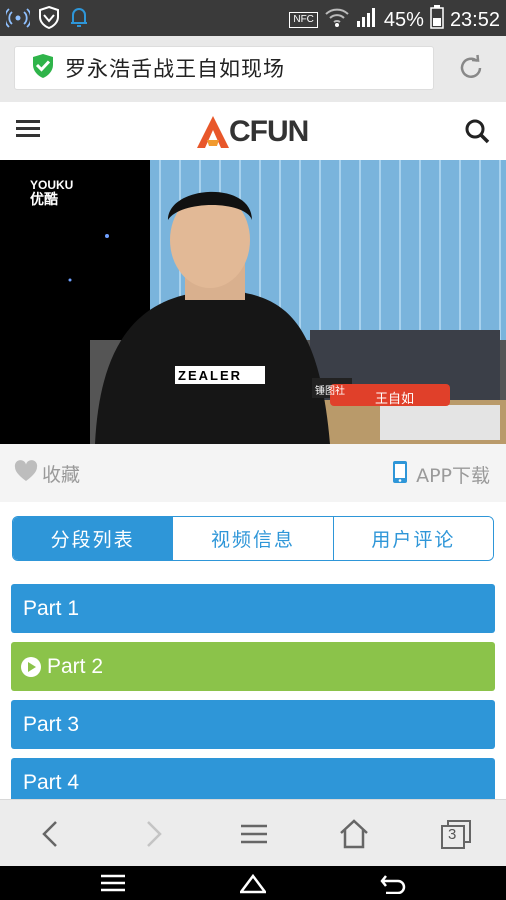 Image resolution: width=506 pixels, height=900 pixels. I want to click on site-header: CFUN, so click(253, 131).